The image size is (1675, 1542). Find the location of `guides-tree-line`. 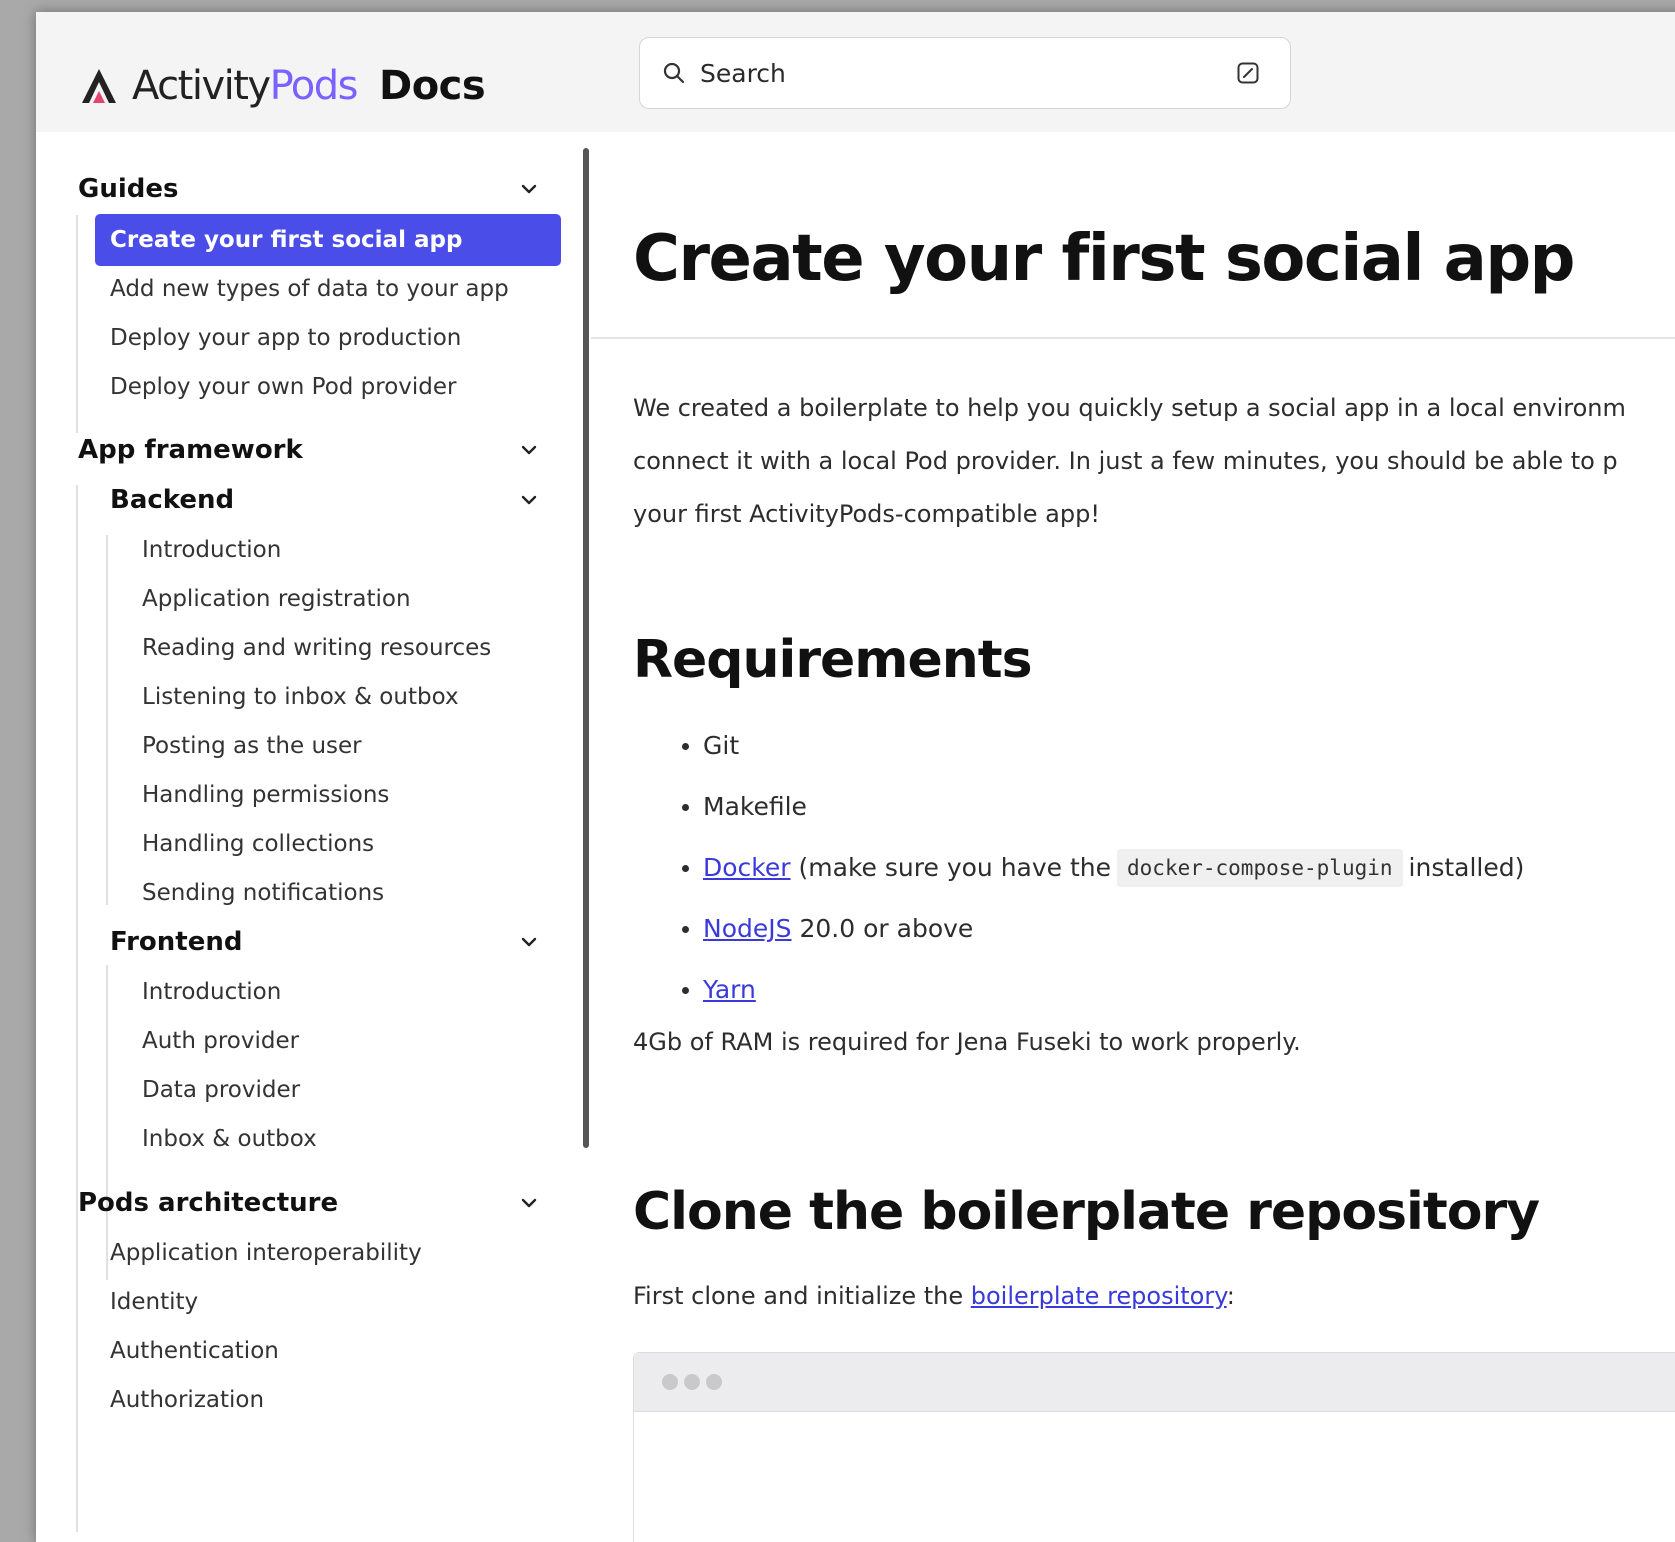

guides-tree-line is located at coordinates (77, 324).